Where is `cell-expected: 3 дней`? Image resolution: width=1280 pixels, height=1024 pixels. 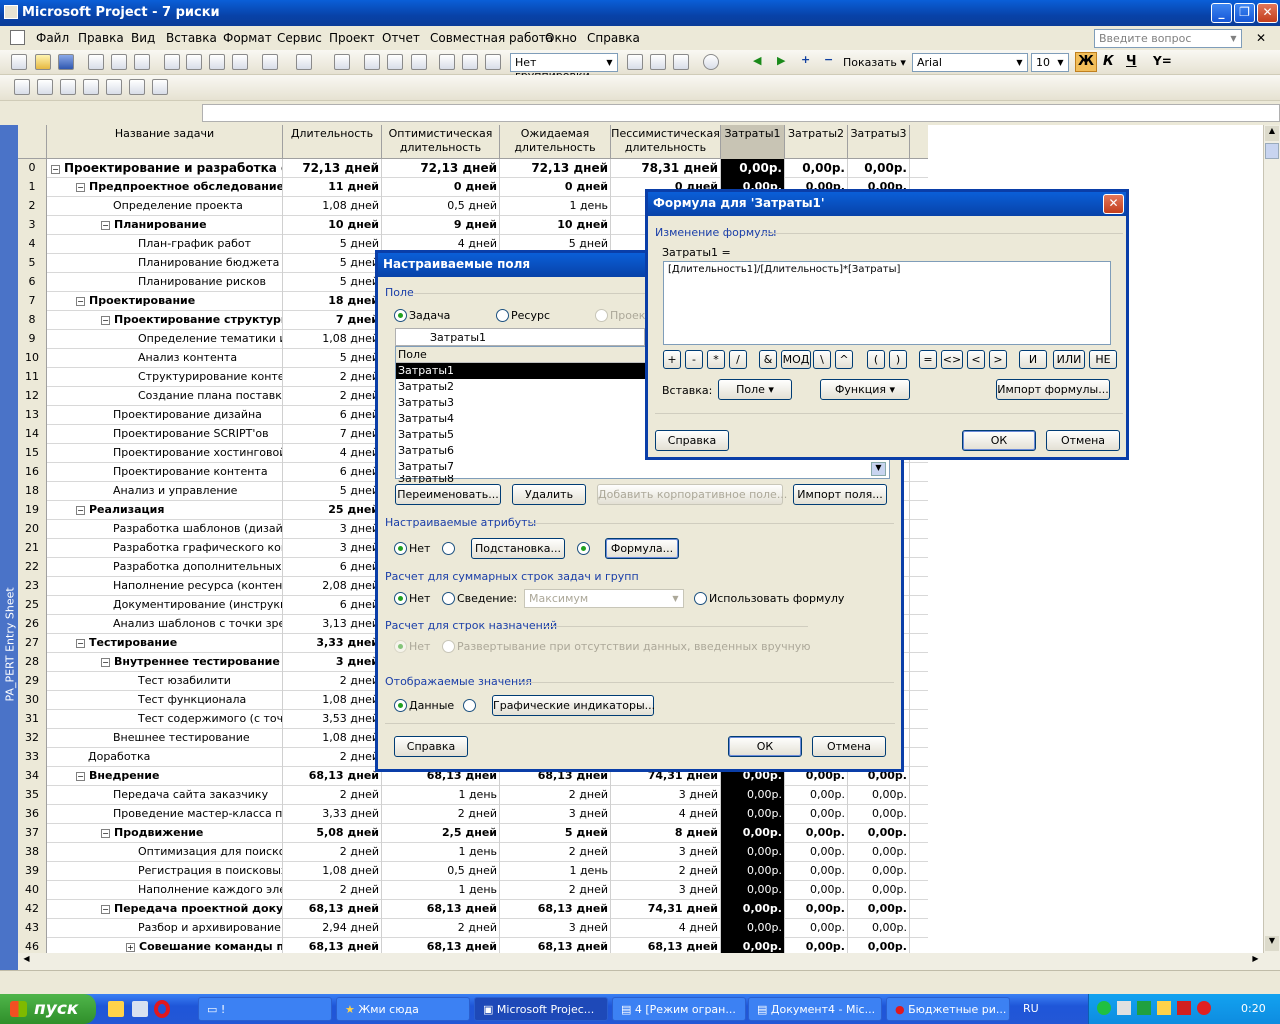 cell-expected: 3 дней is located at coordinates (555, 928).